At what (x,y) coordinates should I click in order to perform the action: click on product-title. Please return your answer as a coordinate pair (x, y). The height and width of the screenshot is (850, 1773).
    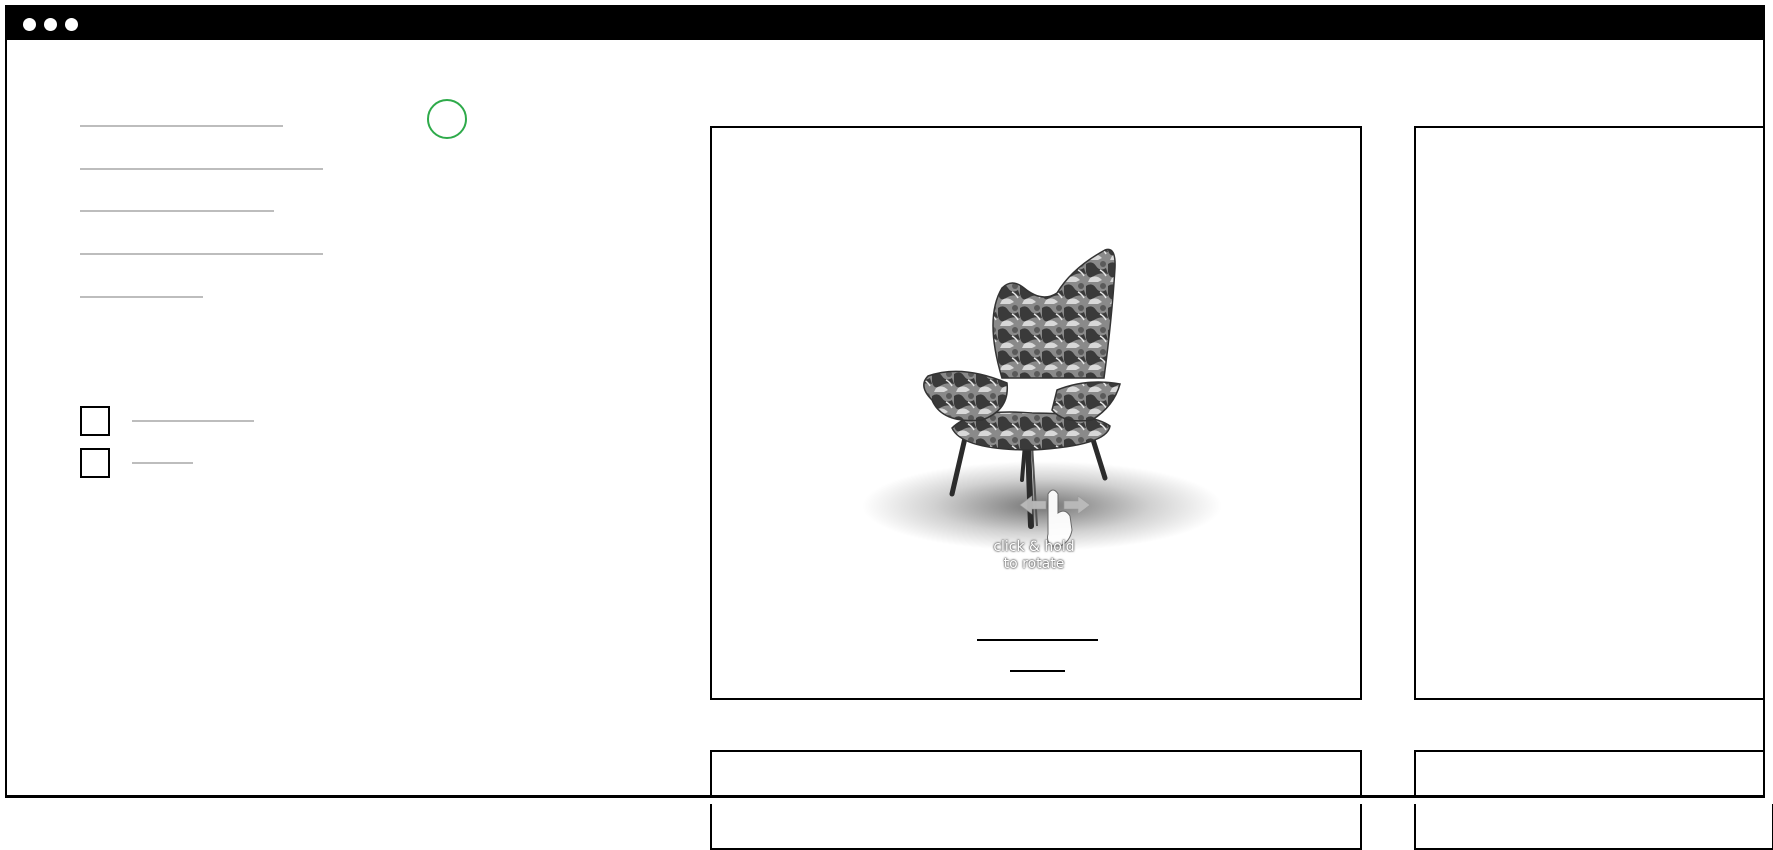
    Looking at the image, I should click on (1037, 640).